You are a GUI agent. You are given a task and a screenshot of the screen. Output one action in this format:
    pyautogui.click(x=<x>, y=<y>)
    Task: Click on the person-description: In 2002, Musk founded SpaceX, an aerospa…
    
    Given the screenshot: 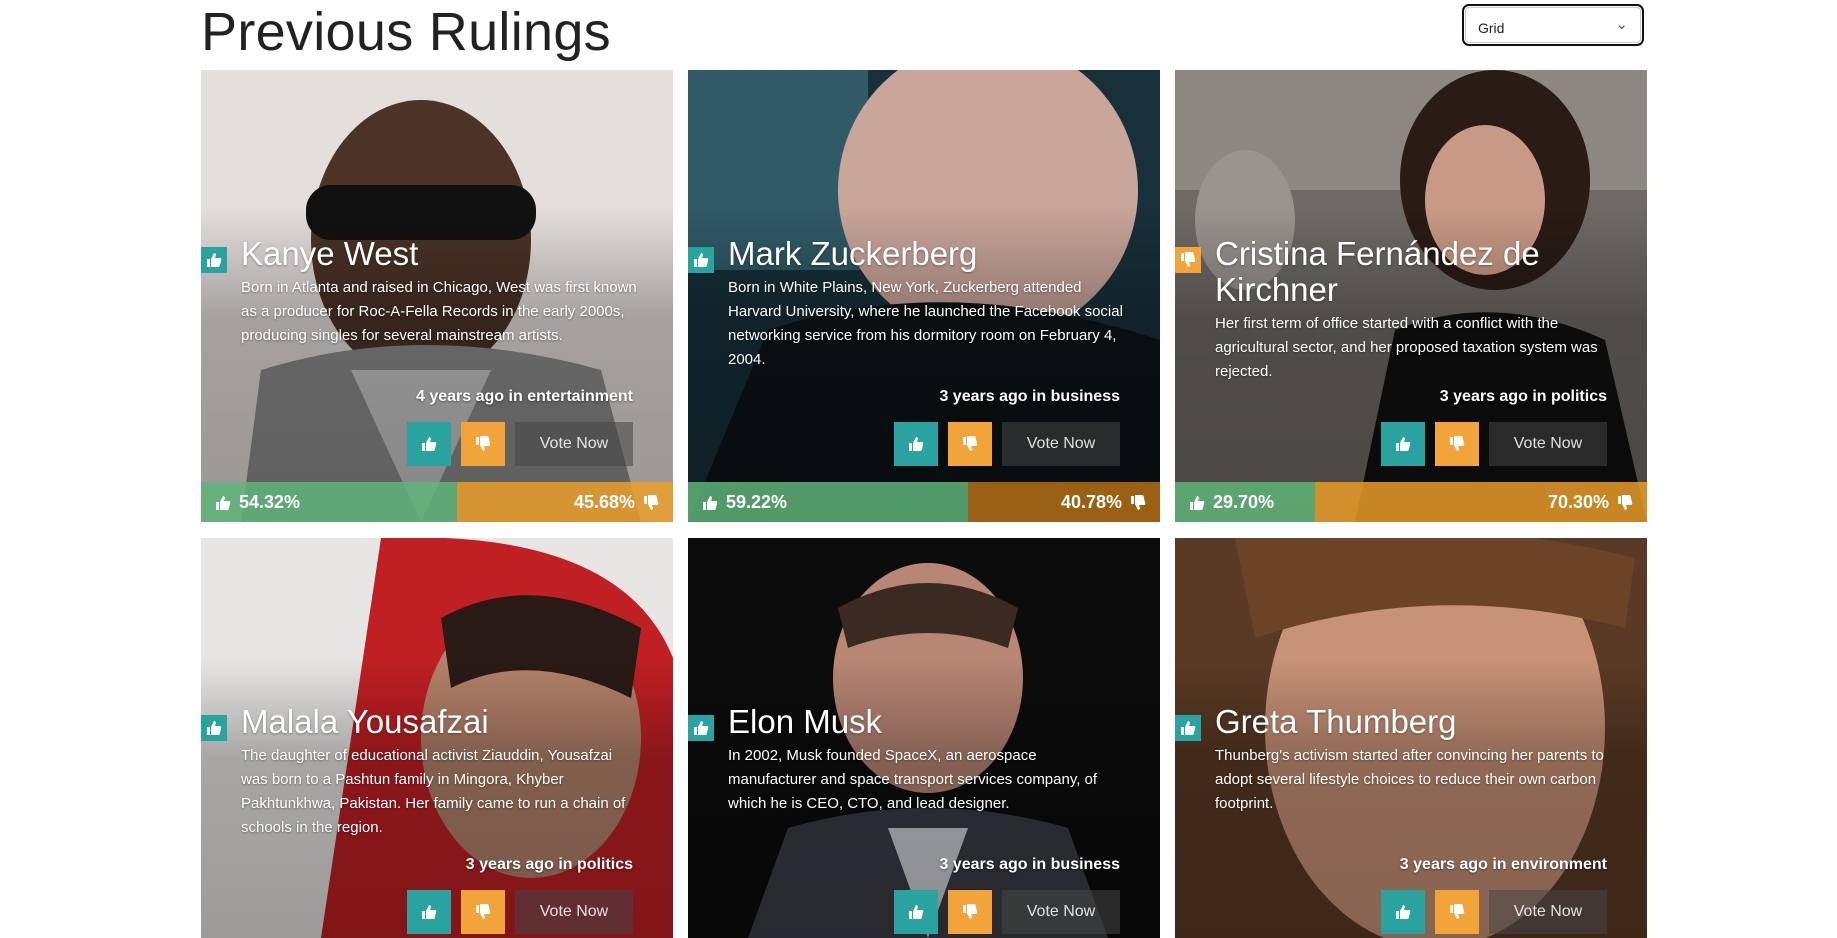 What is the action you would take?
    pyautogui.click(x=913, y=779)
    